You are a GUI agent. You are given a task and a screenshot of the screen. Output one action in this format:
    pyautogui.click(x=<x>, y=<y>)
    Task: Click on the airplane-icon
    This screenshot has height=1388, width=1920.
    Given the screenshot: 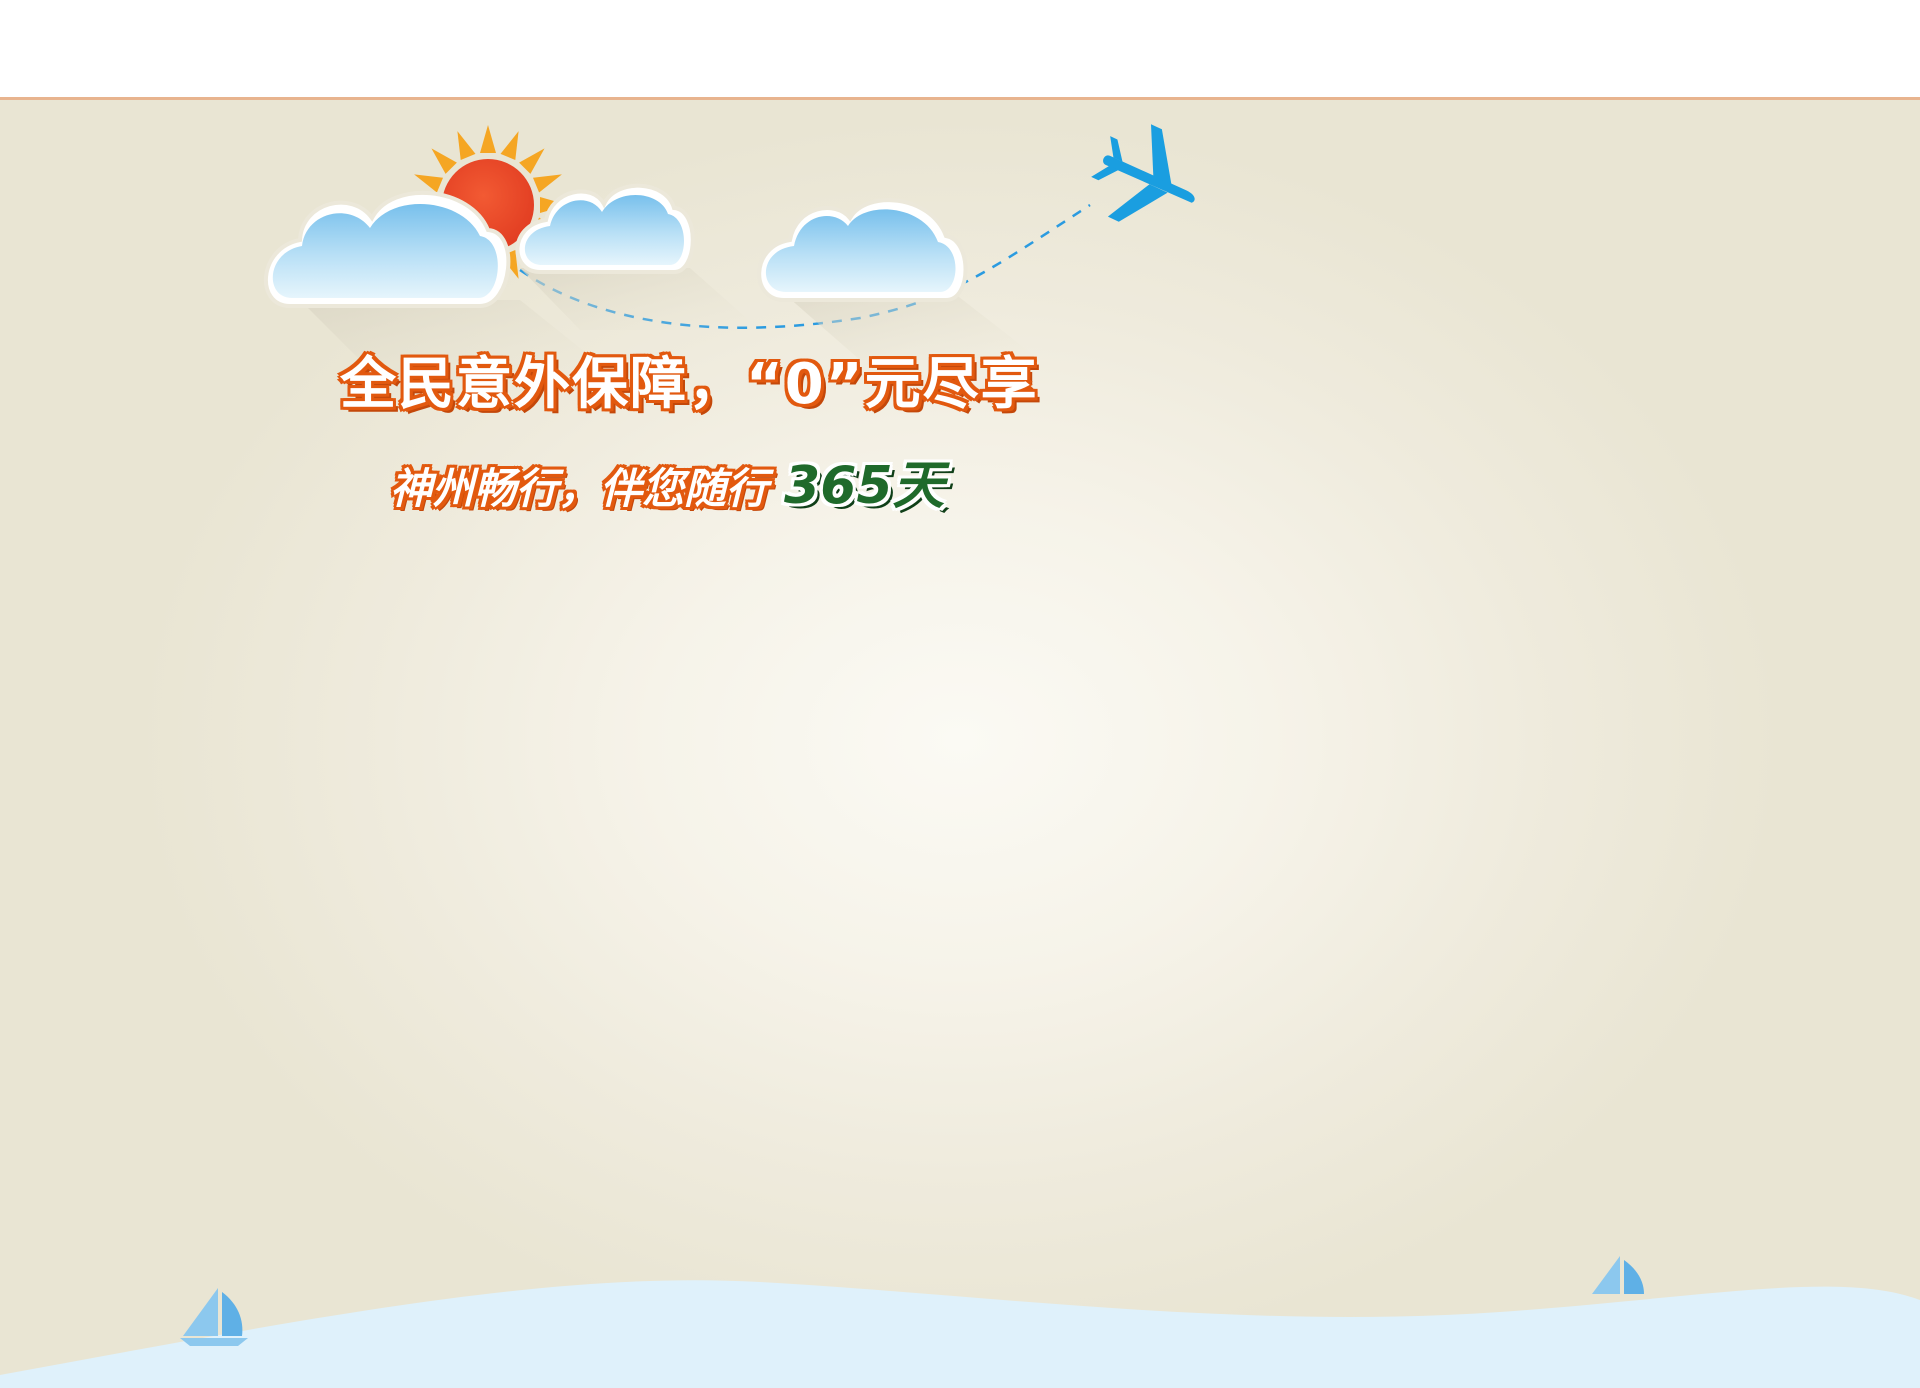 What is the action you would take?
    pyautogui.click(x=1143, y=173)
    